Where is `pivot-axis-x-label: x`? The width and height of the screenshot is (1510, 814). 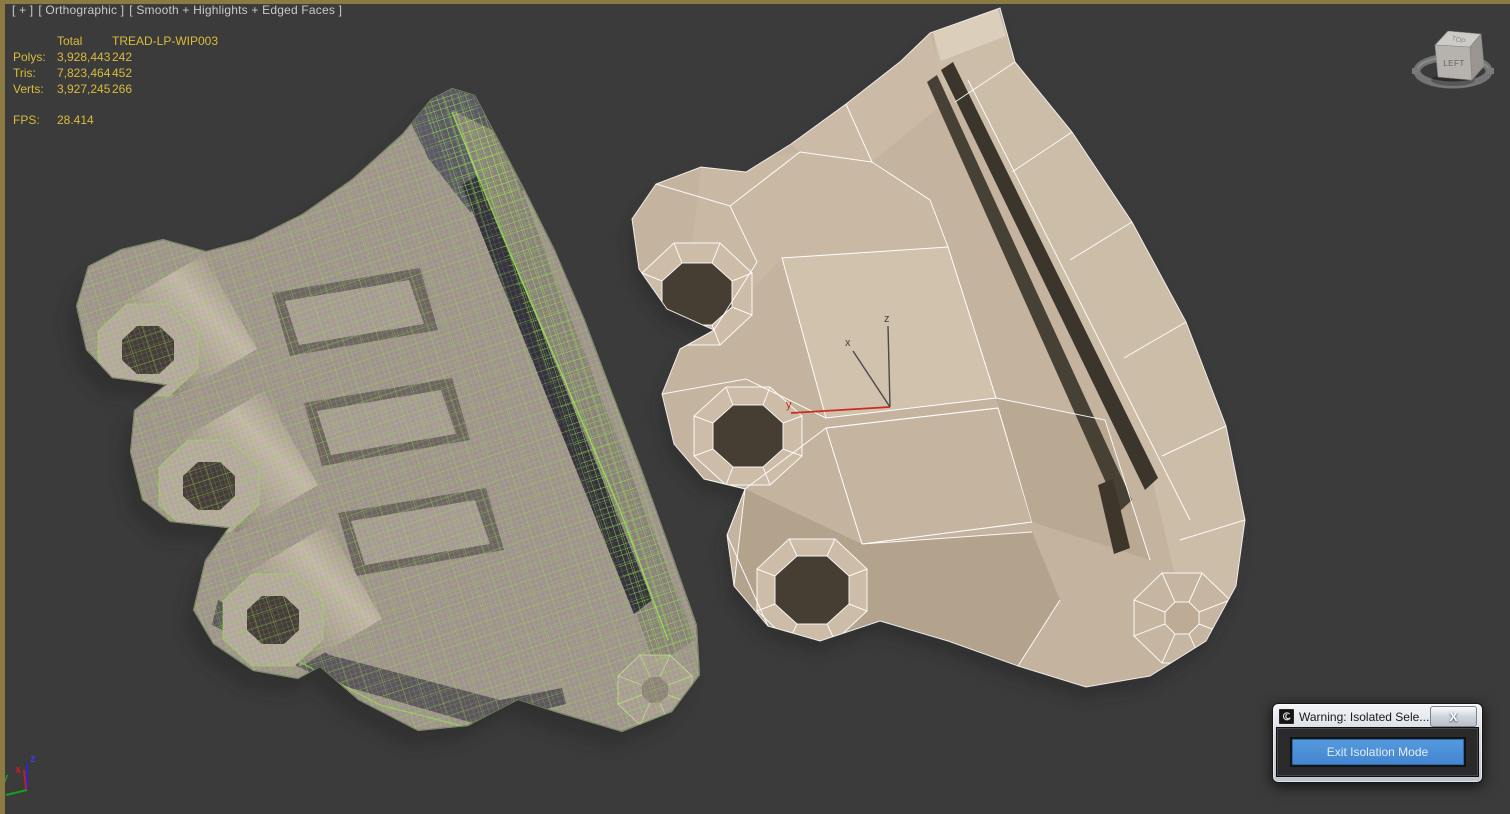 pivot-axis-x-label: x is located at coordinates (848, 343).